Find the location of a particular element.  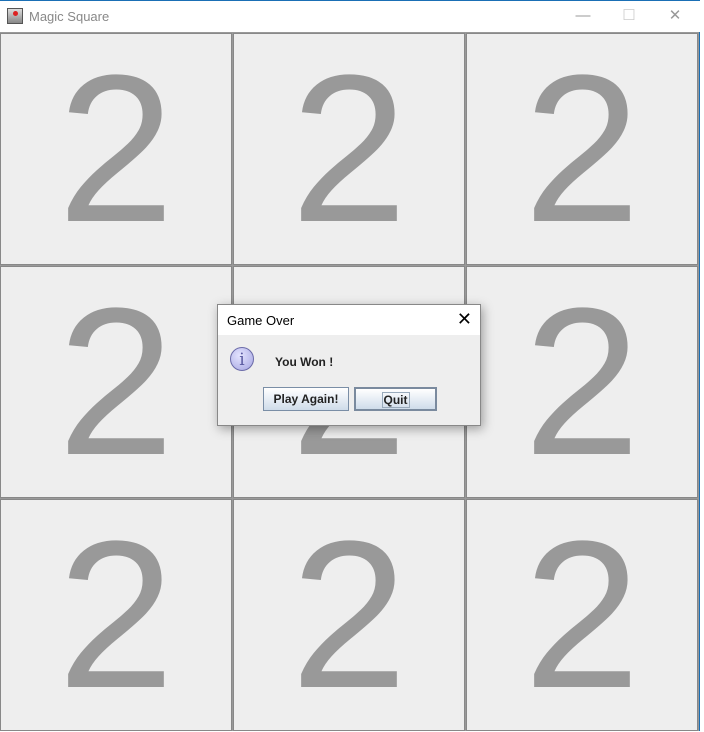

close-button: ✕ is located at coordinates (675, 16).